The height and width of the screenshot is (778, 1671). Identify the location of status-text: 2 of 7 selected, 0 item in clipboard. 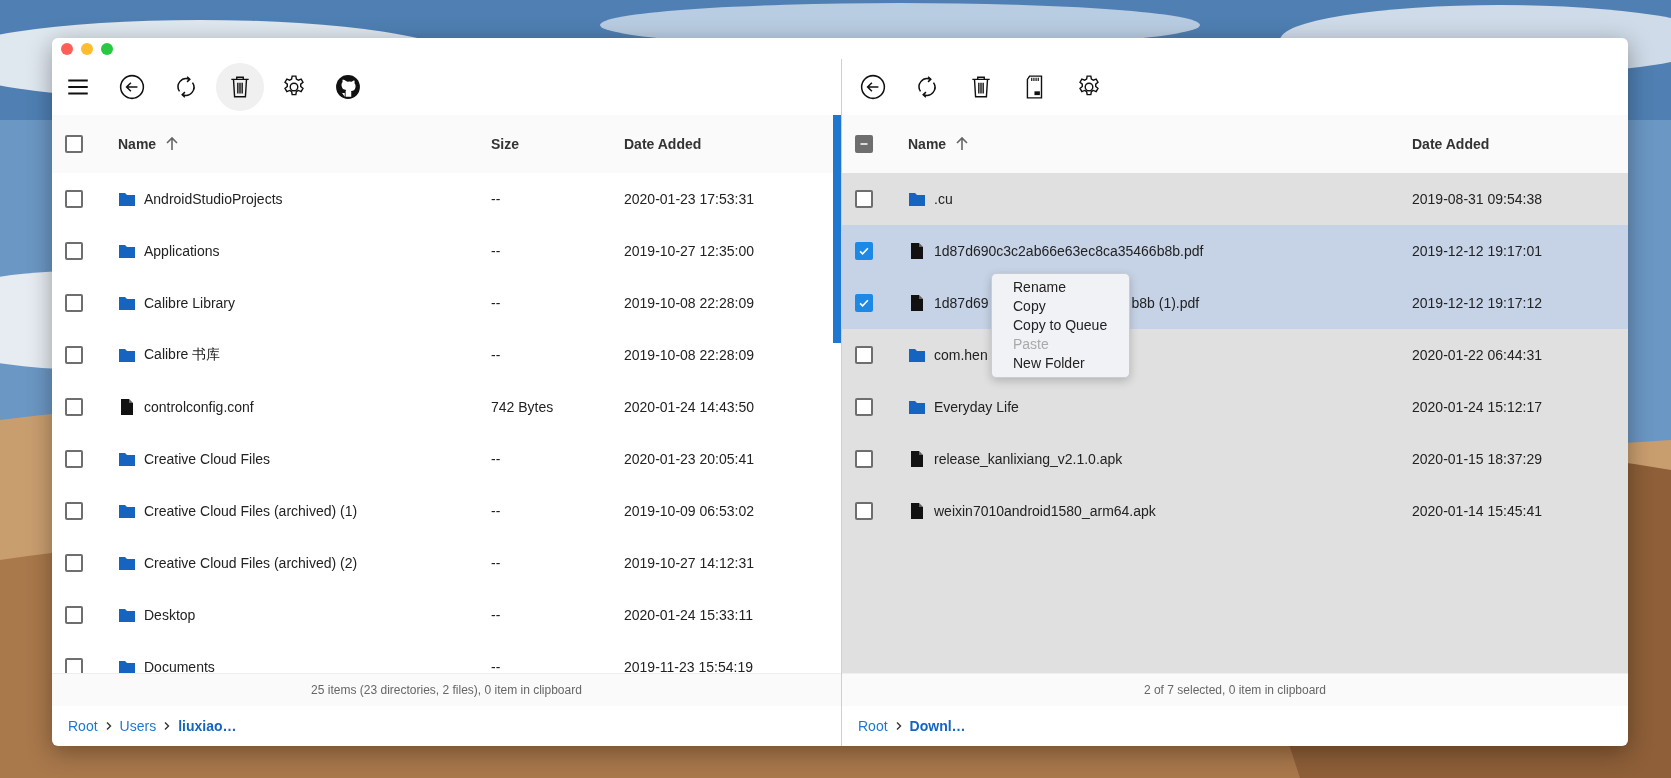
(1235, 690).